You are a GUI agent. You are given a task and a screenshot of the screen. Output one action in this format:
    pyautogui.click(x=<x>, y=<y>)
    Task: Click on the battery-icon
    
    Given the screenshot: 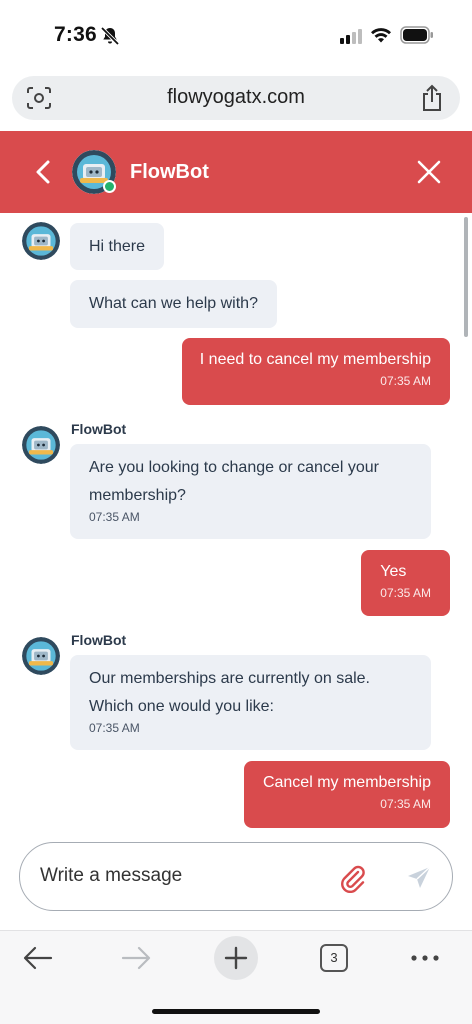 What is the action you would take?
    pyautogui.click(x=416, y=35)
    